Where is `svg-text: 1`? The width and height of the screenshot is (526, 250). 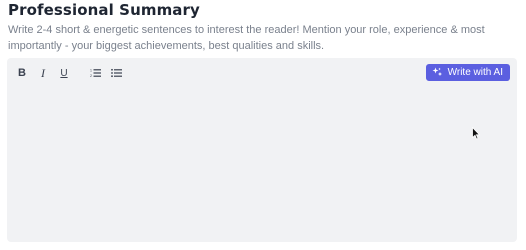 svg-text: 1 is located at coordinates (91, 71).